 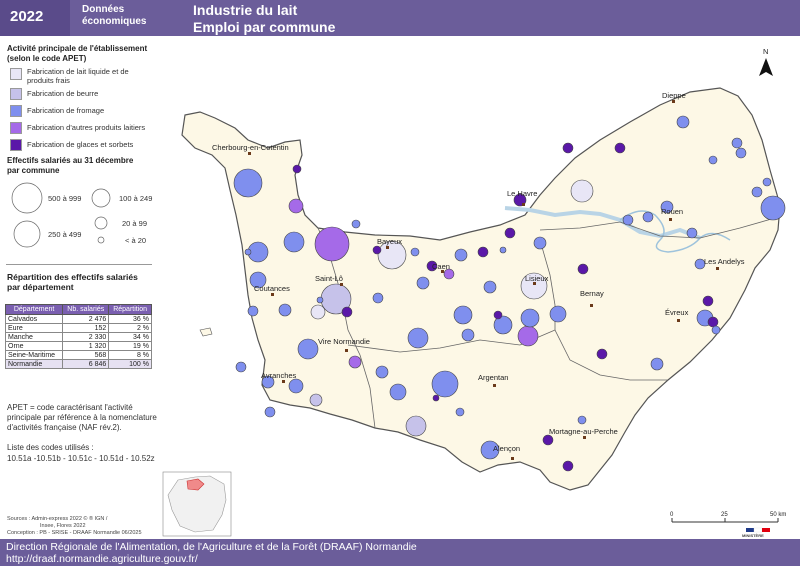 I want to click on sources-line-1: Sources : Admin-express 2022 © ® IGN /, so click(x=57, y=519).